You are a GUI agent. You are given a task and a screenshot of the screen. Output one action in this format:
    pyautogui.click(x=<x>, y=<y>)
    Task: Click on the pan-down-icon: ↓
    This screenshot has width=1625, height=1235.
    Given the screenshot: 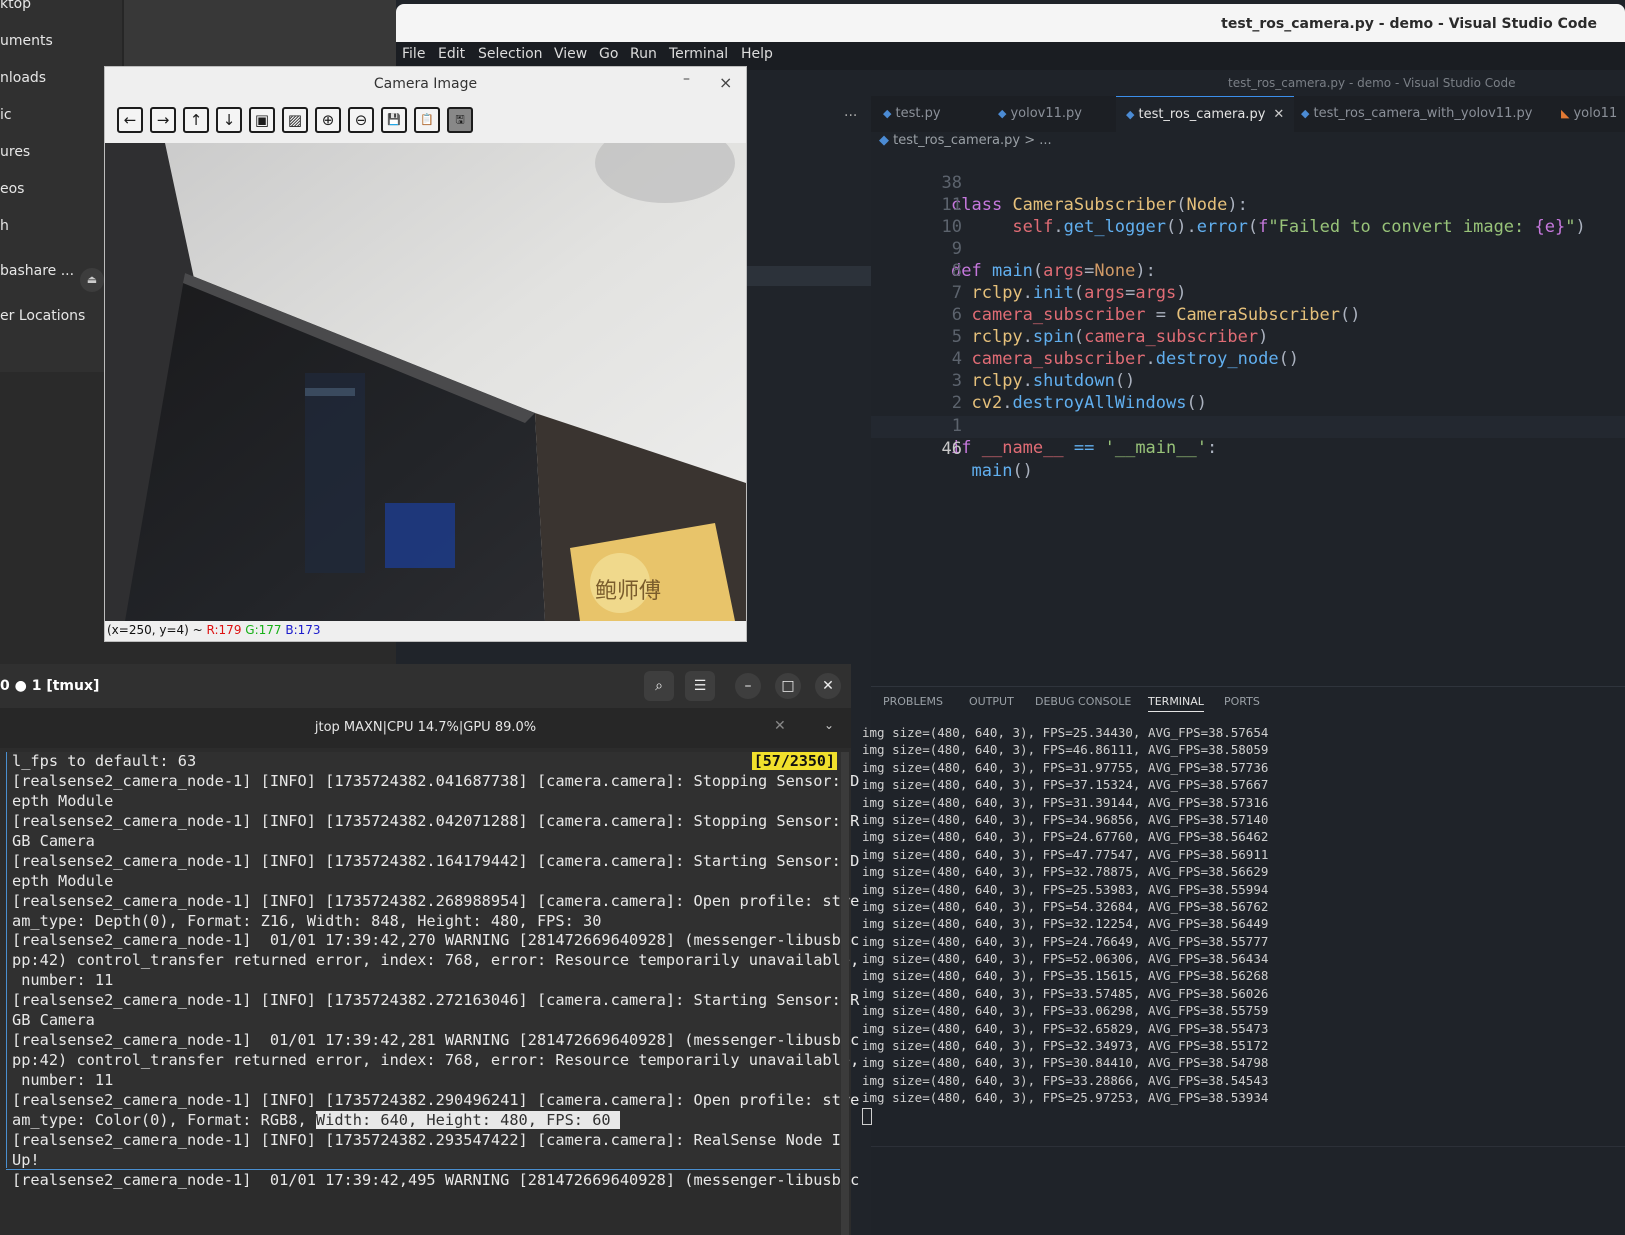 What is the action you would take?
    pyautogui.click(x=229, y=120)
    